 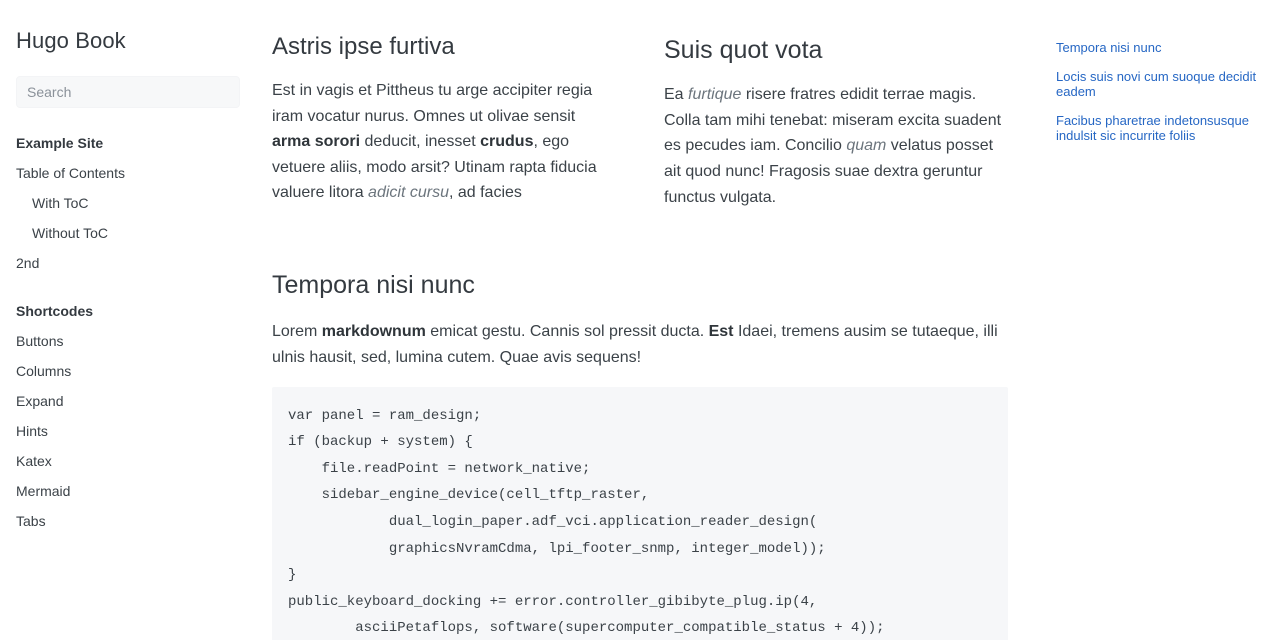 What do you see at coordinates (71, 40) in the screenshot?
I see `site-title: Hugo Book` at bounding box center [71, 40].